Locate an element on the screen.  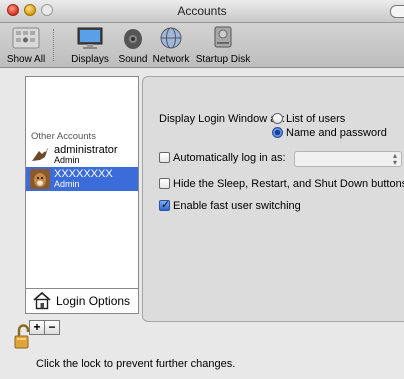
toolbar-show-all: Show All is located at coordinates (26, 45).